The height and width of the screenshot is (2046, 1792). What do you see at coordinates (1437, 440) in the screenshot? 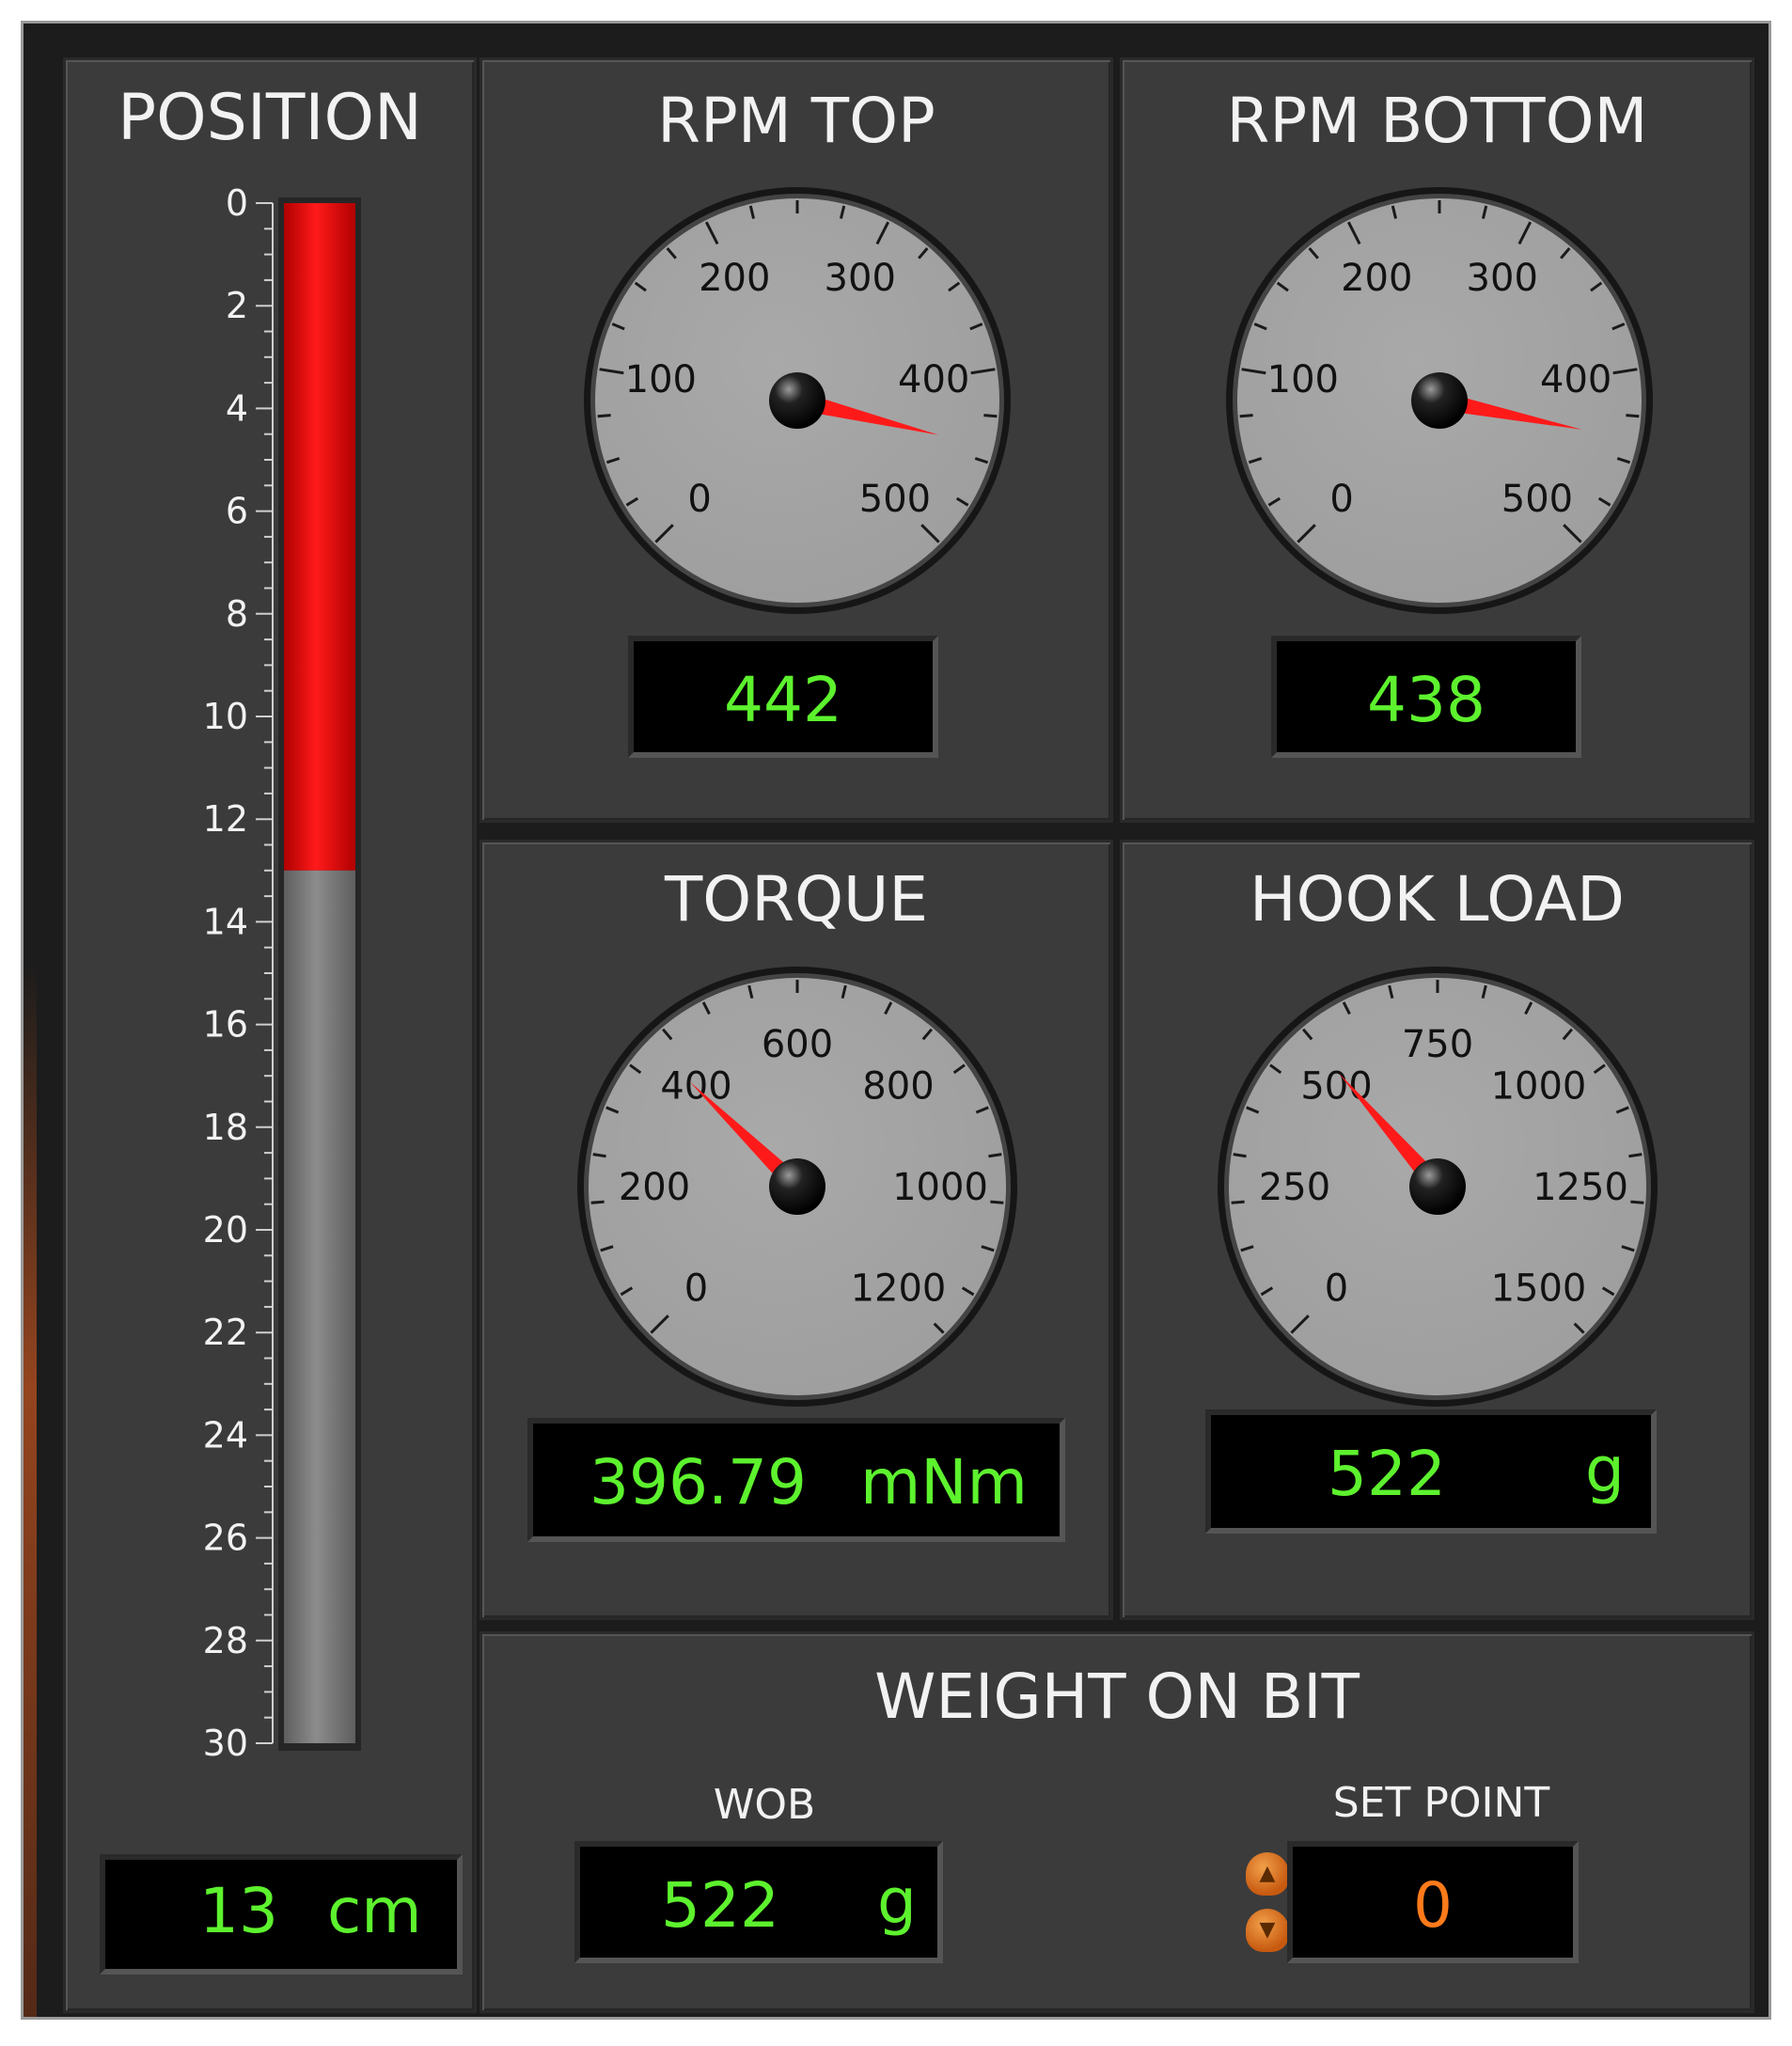
I see `rpm-bottom-panel: RPM BOTTOM 0 100 200 300 400 500 438` at bounding box center [1437, 440].